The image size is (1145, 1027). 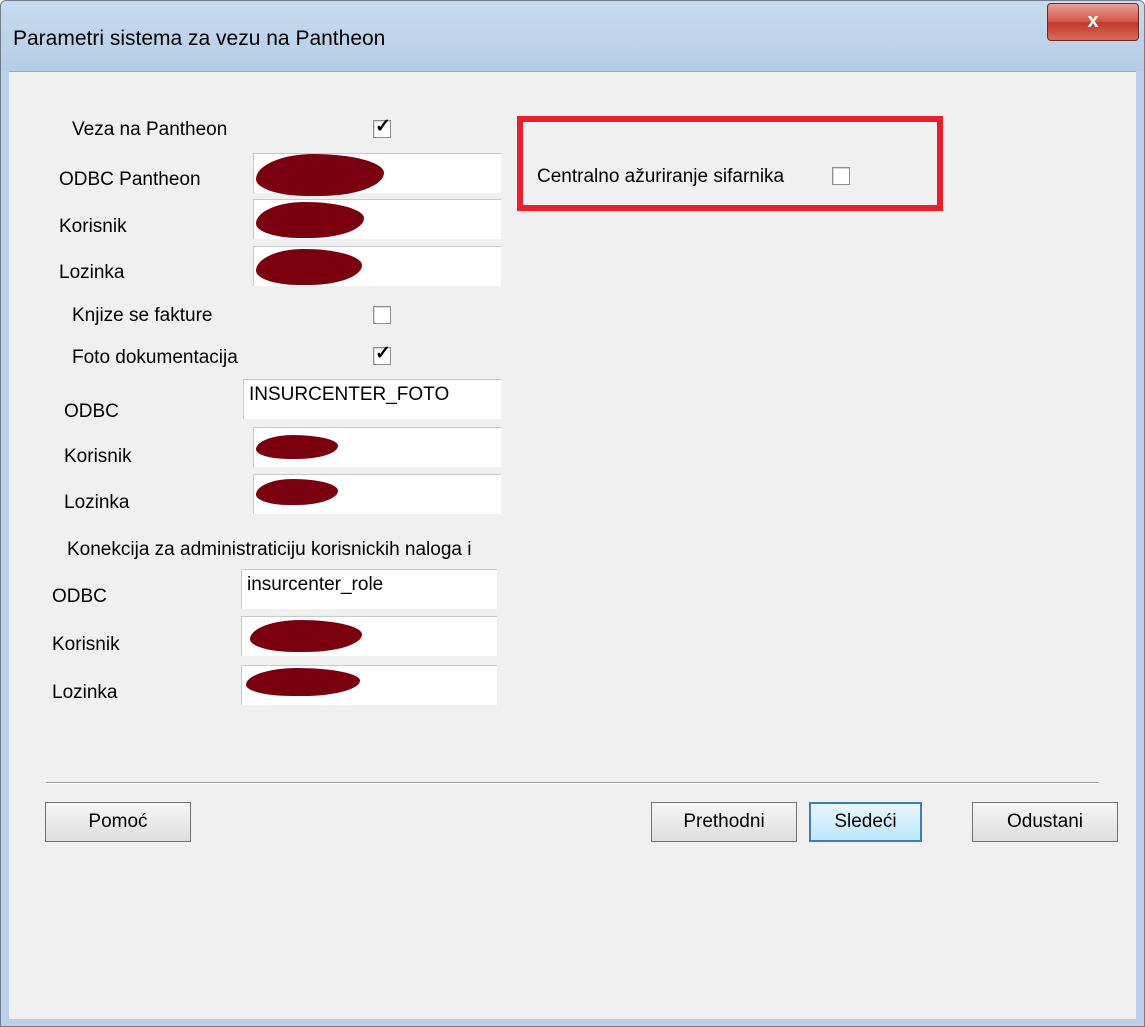 I want to click on veza-pantheon-checkbox: ✓, so click(x=382, y=127).